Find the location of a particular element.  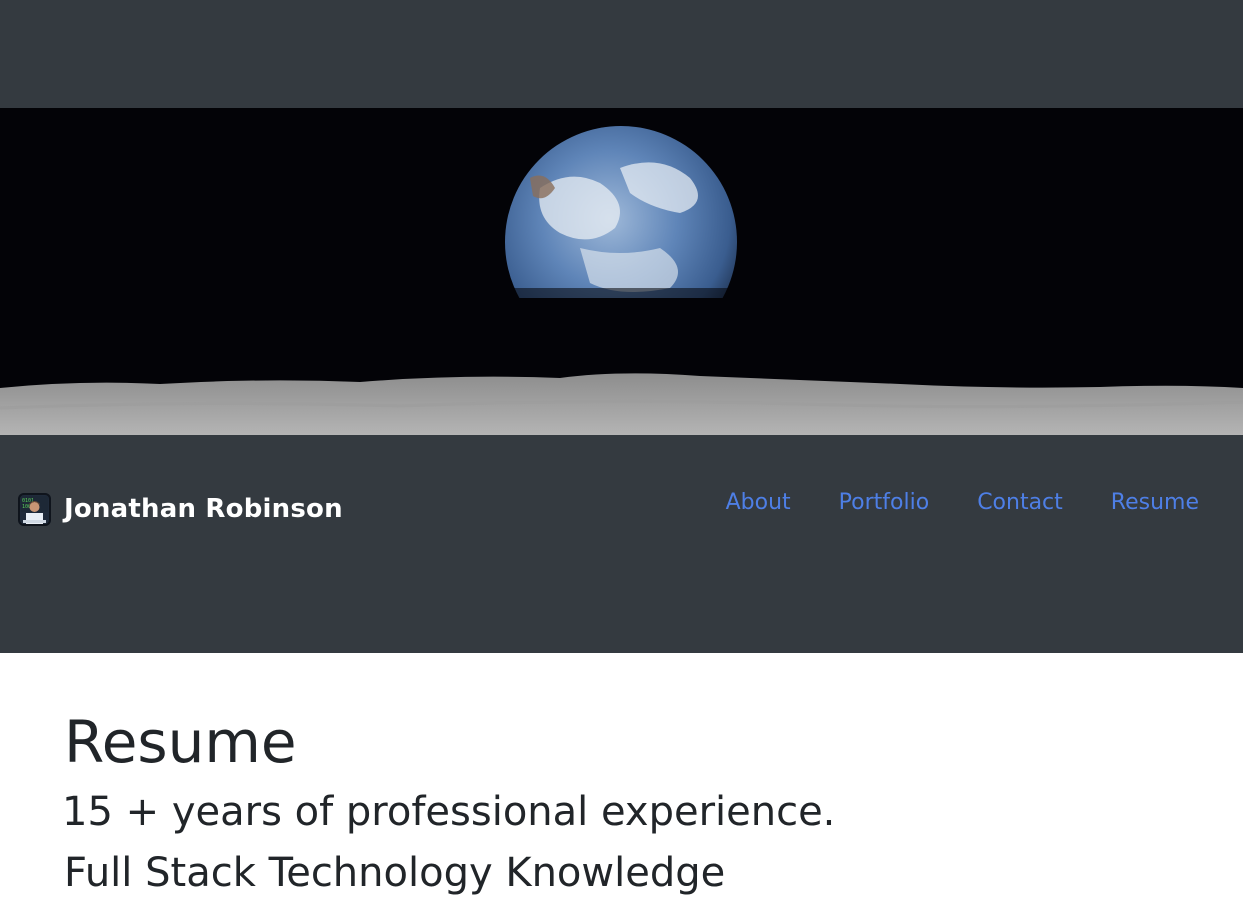

nav-link-resume: Resume is located at coordinates (1155, 503).